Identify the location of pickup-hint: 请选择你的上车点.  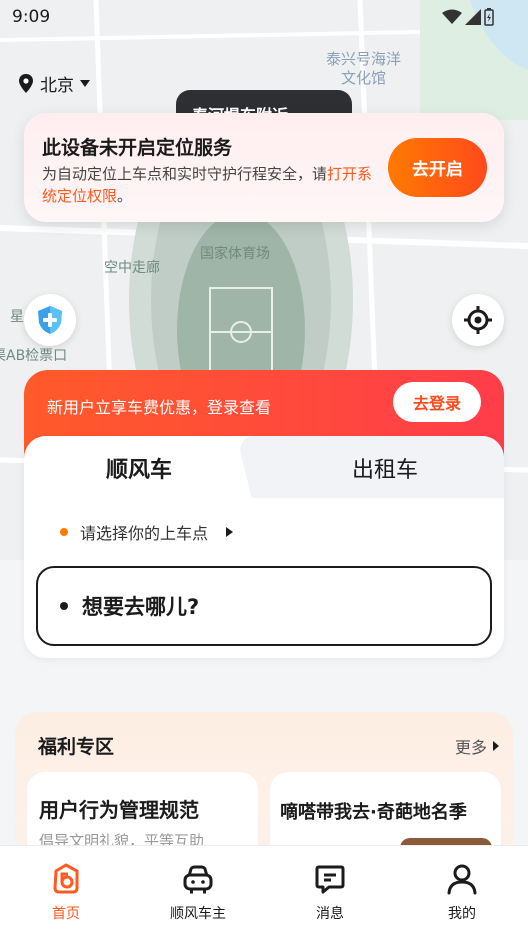
(144, 533).